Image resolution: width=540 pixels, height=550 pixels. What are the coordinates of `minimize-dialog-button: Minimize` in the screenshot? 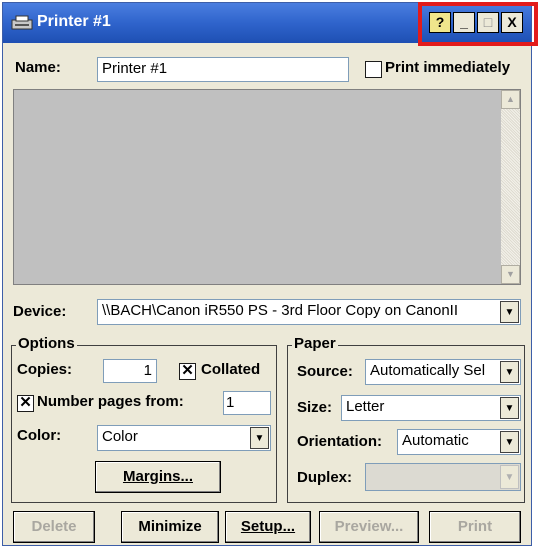 It's located at (170, 527).